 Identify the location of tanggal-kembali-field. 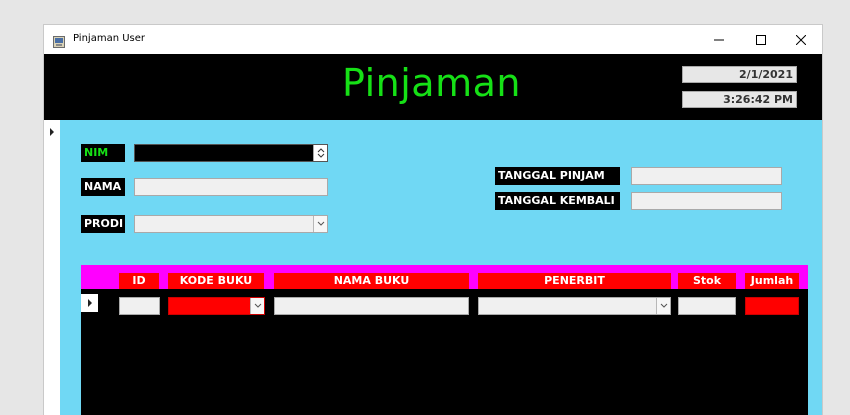
(706, 202).